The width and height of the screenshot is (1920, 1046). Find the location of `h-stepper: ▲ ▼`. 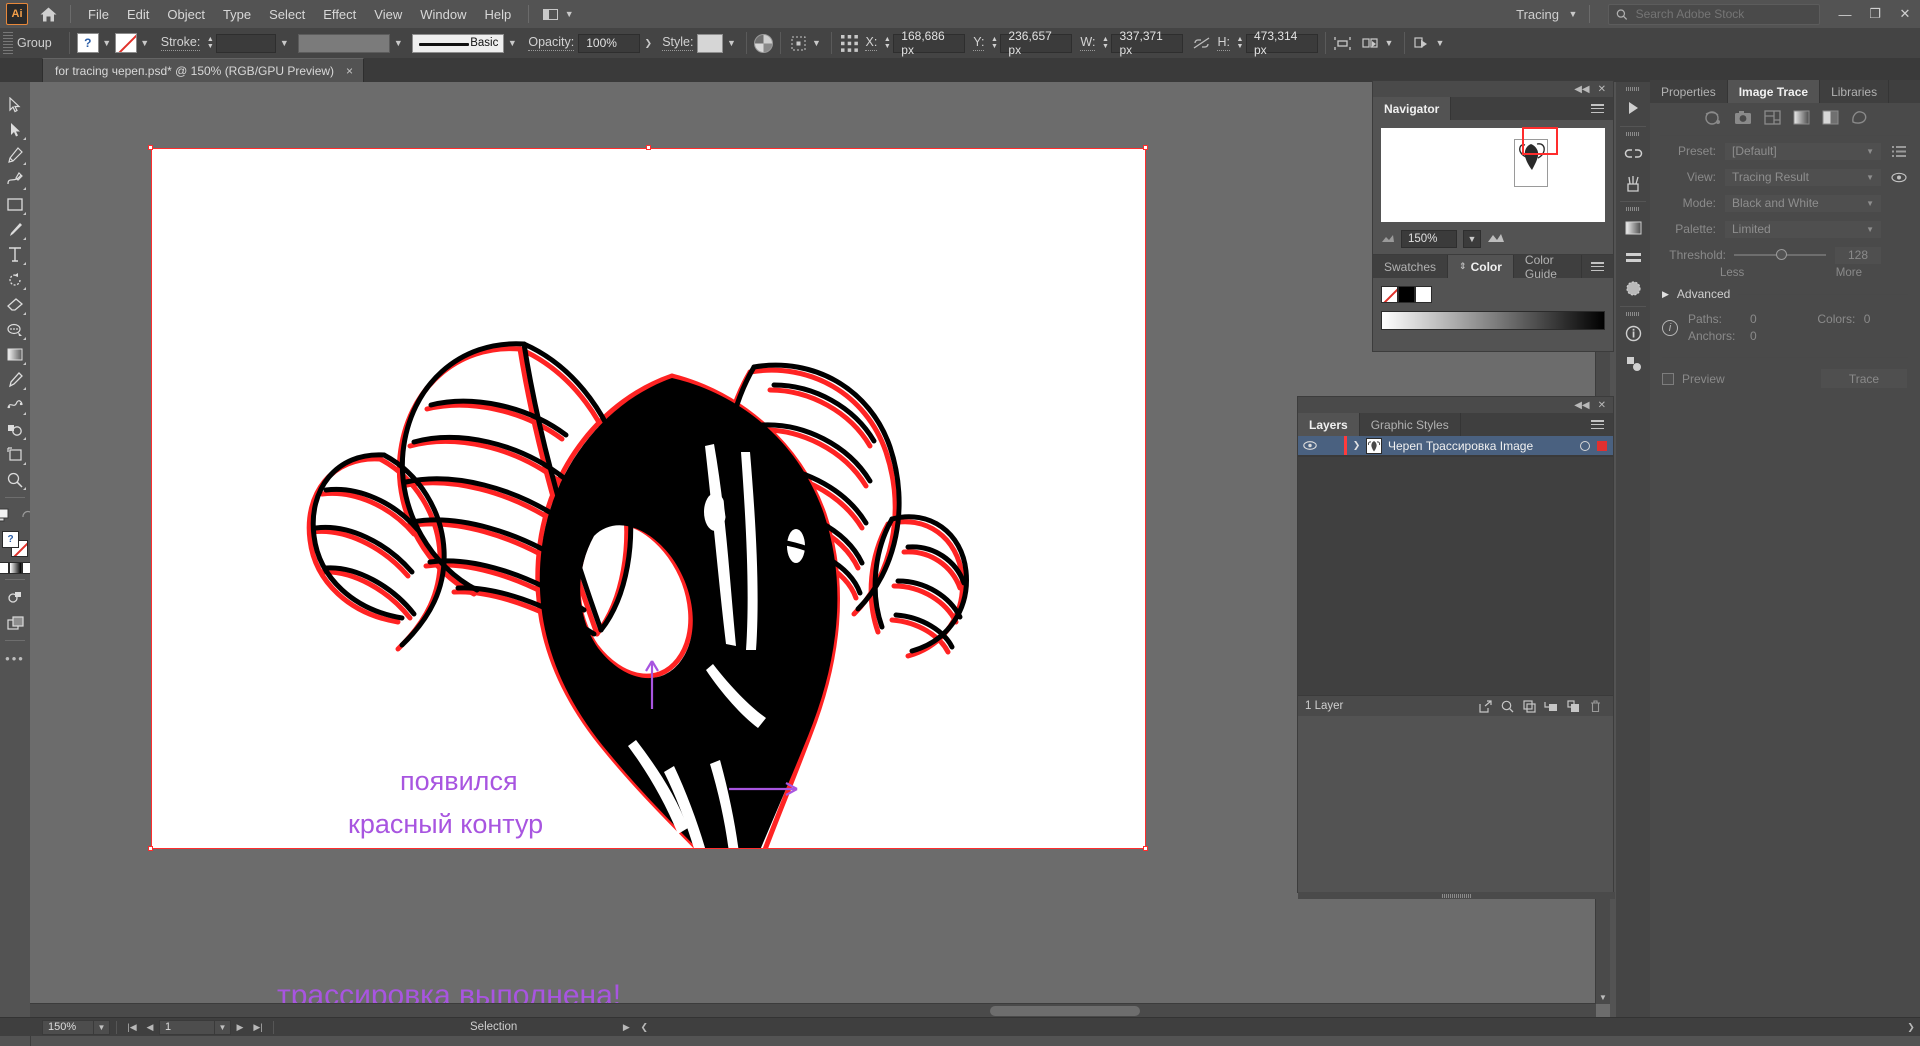

h-stepper: ▲ ▼ is located at coordinates (1240, 43).